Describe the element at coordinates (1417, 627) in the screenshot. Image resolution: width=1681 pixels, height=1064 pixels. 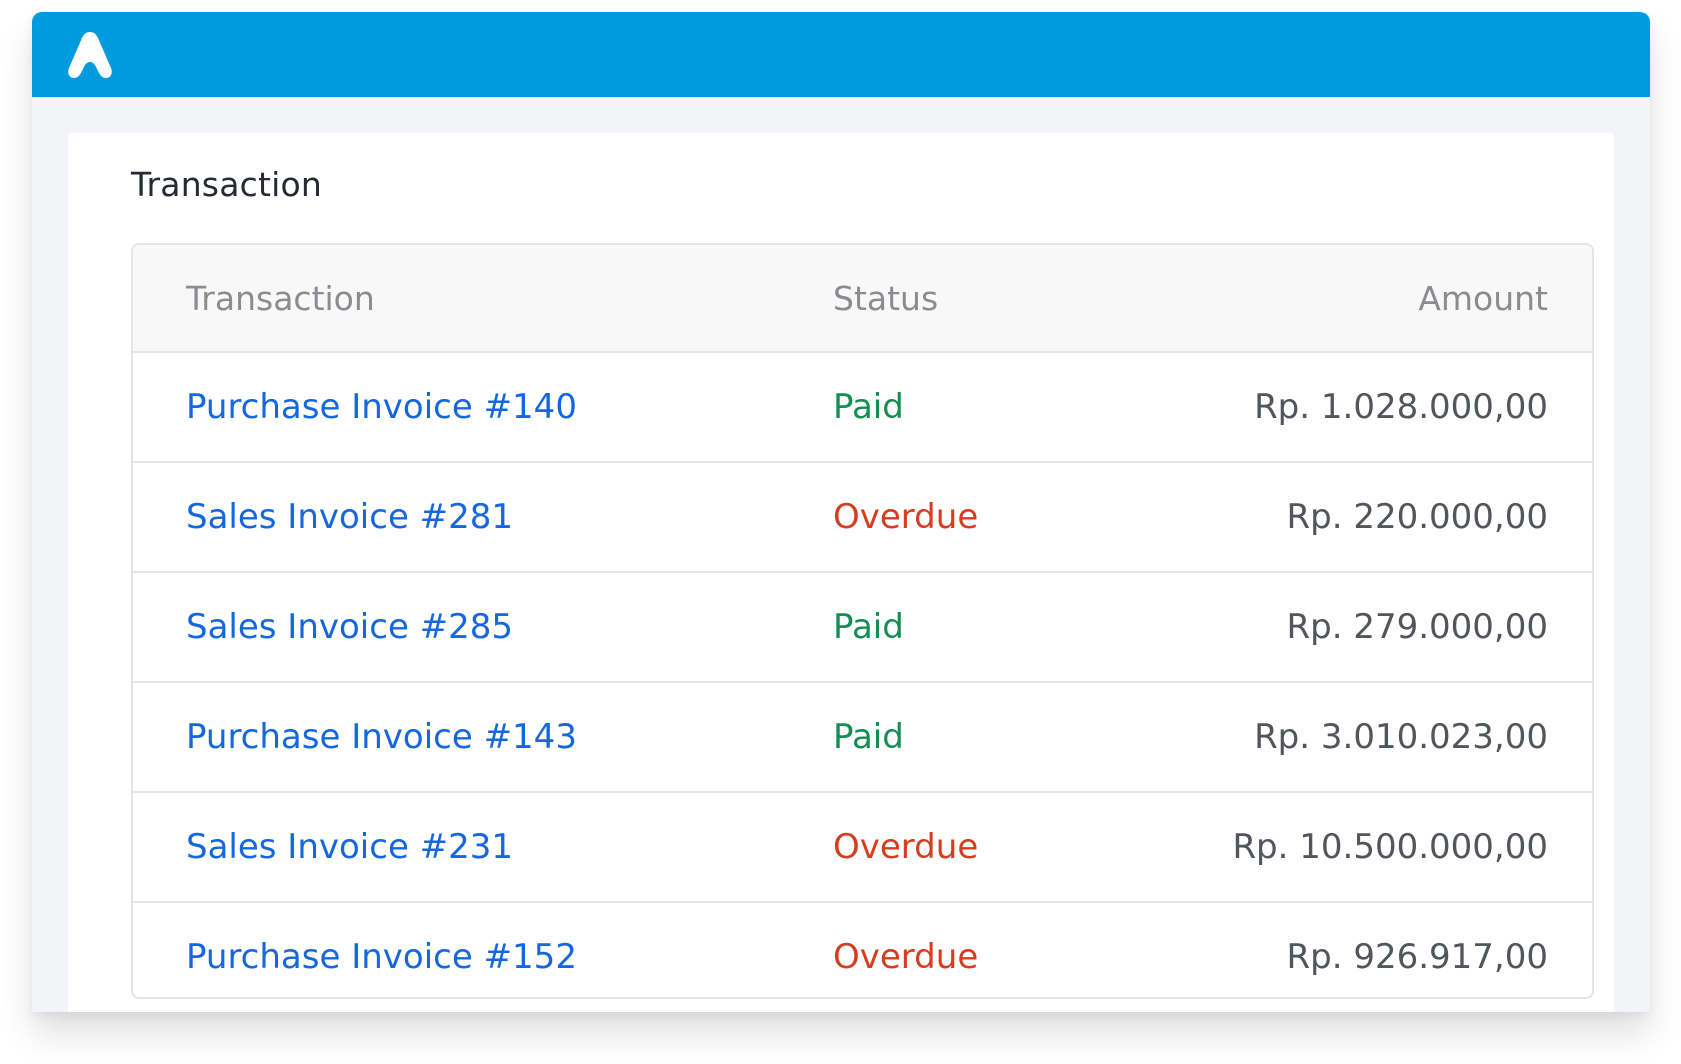
I see `amount-value: Rp. 279.000,00` at that location.